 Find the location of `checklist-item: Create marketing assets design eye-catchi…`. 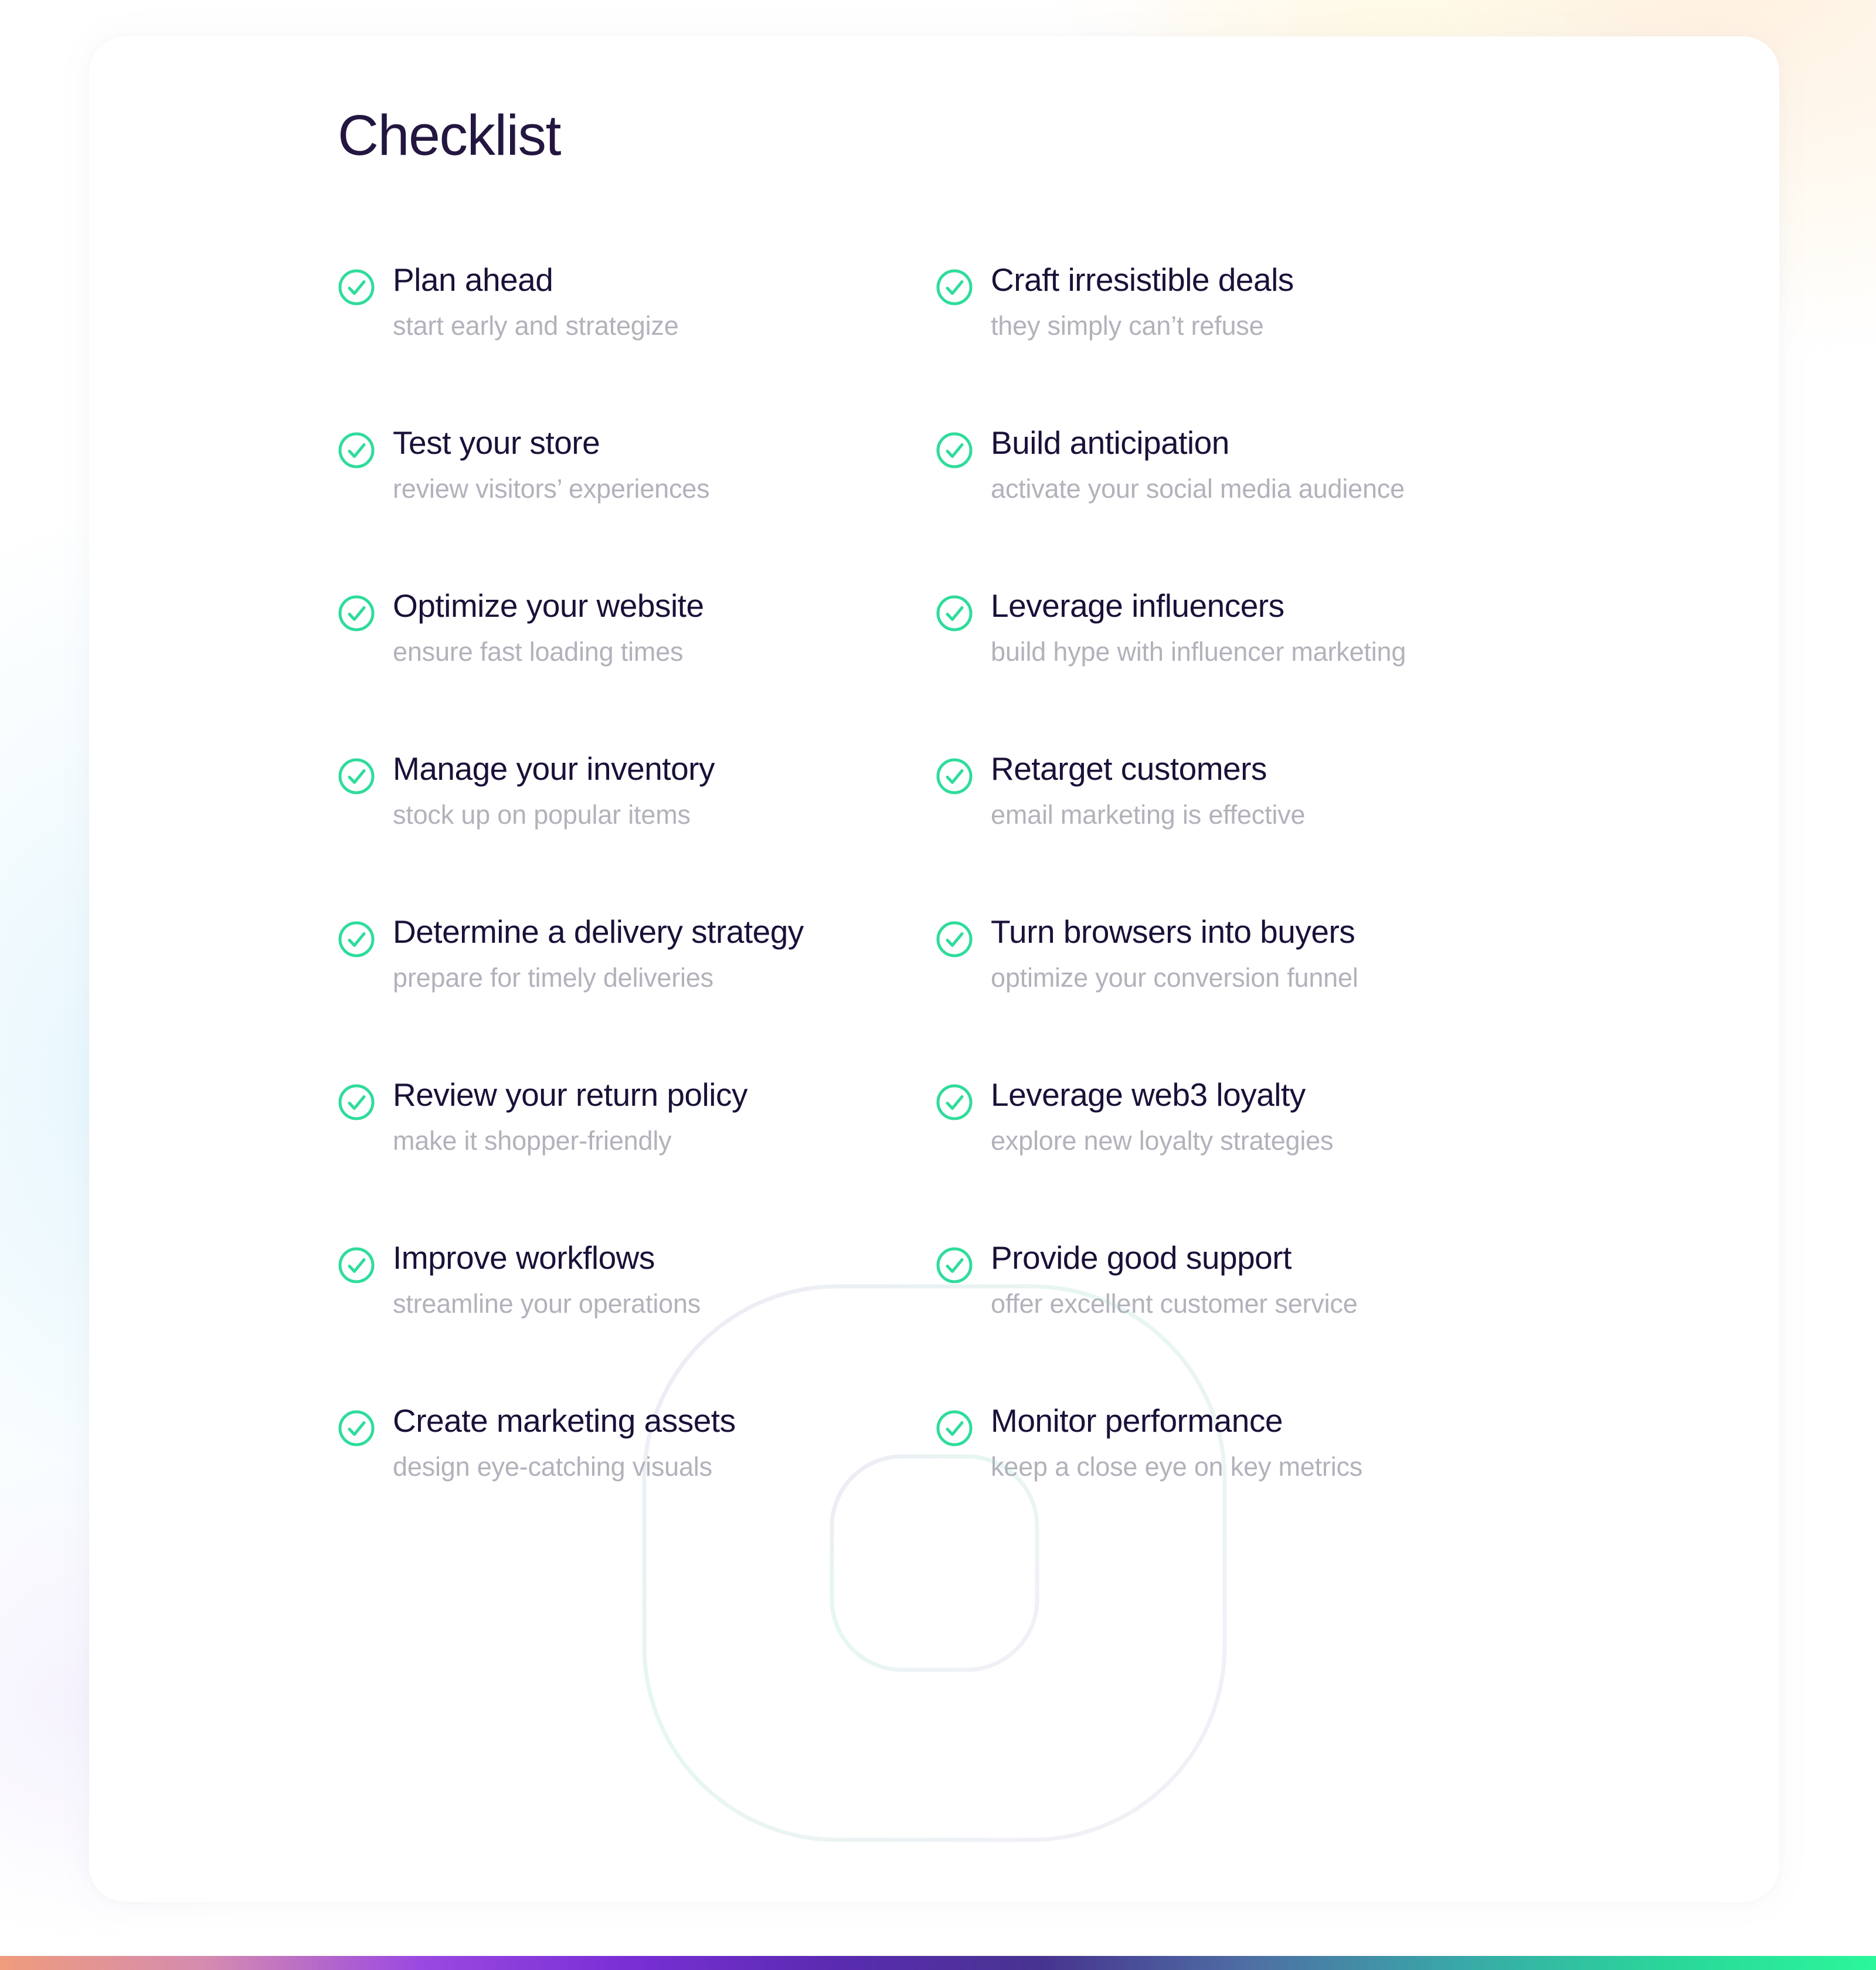

checklist-item: Create marketing assets design eye-catchi… is located at coordinates (637, 1485).